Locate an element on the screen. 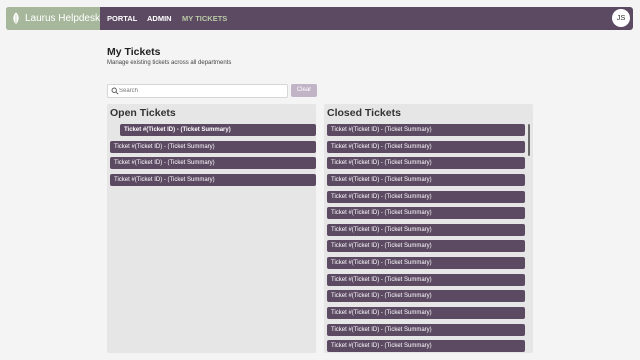 The width and height of the screenshot is (640, 360). open-ticket-row: ! Ticket #(Ticket ID) - (Ticket Summary) is located at coordinates (213, 130).